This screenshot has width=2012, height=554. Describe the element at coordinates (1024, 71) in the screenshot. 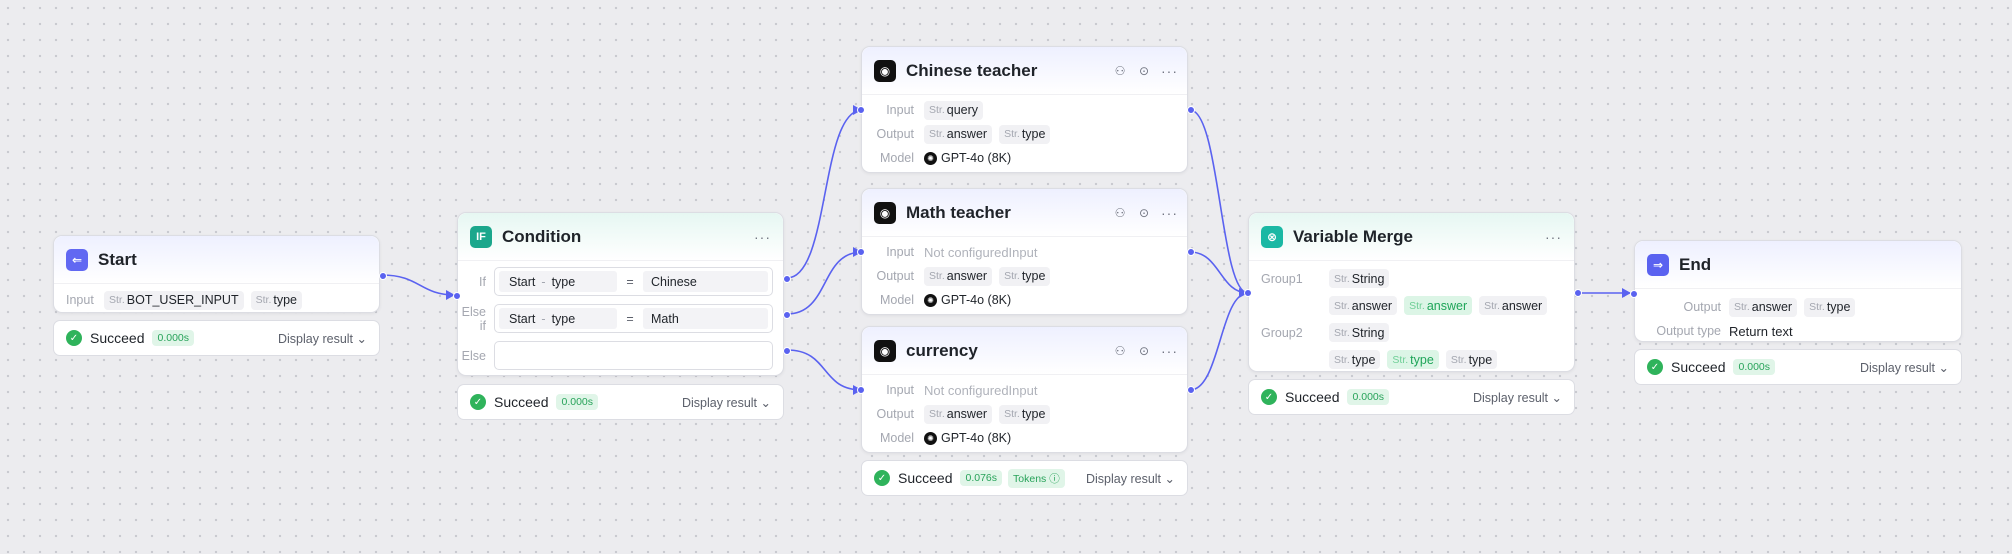

I see `llm-node-header: ◉ Chinese teacher ⚇ ⊙ ···` at that location.